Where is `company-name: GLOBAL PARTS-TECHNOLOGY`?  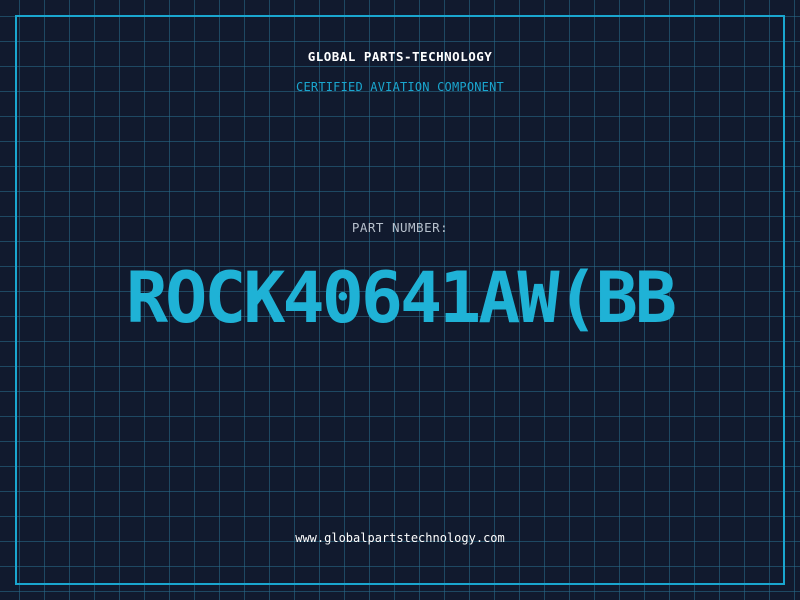 company-name: GLOBAL PARTS-TECHNOLOGY is located at coordinates (400, 56).